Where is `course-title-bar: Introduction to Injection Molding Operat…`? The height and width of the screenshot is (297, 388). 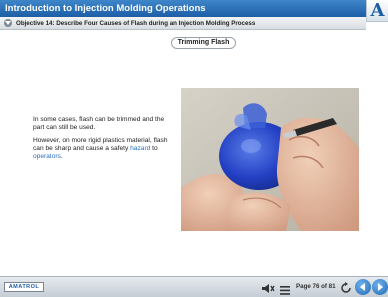
course-title-bar: Introduction to Injection Molding Operat… is located at coordinates (194, 8).